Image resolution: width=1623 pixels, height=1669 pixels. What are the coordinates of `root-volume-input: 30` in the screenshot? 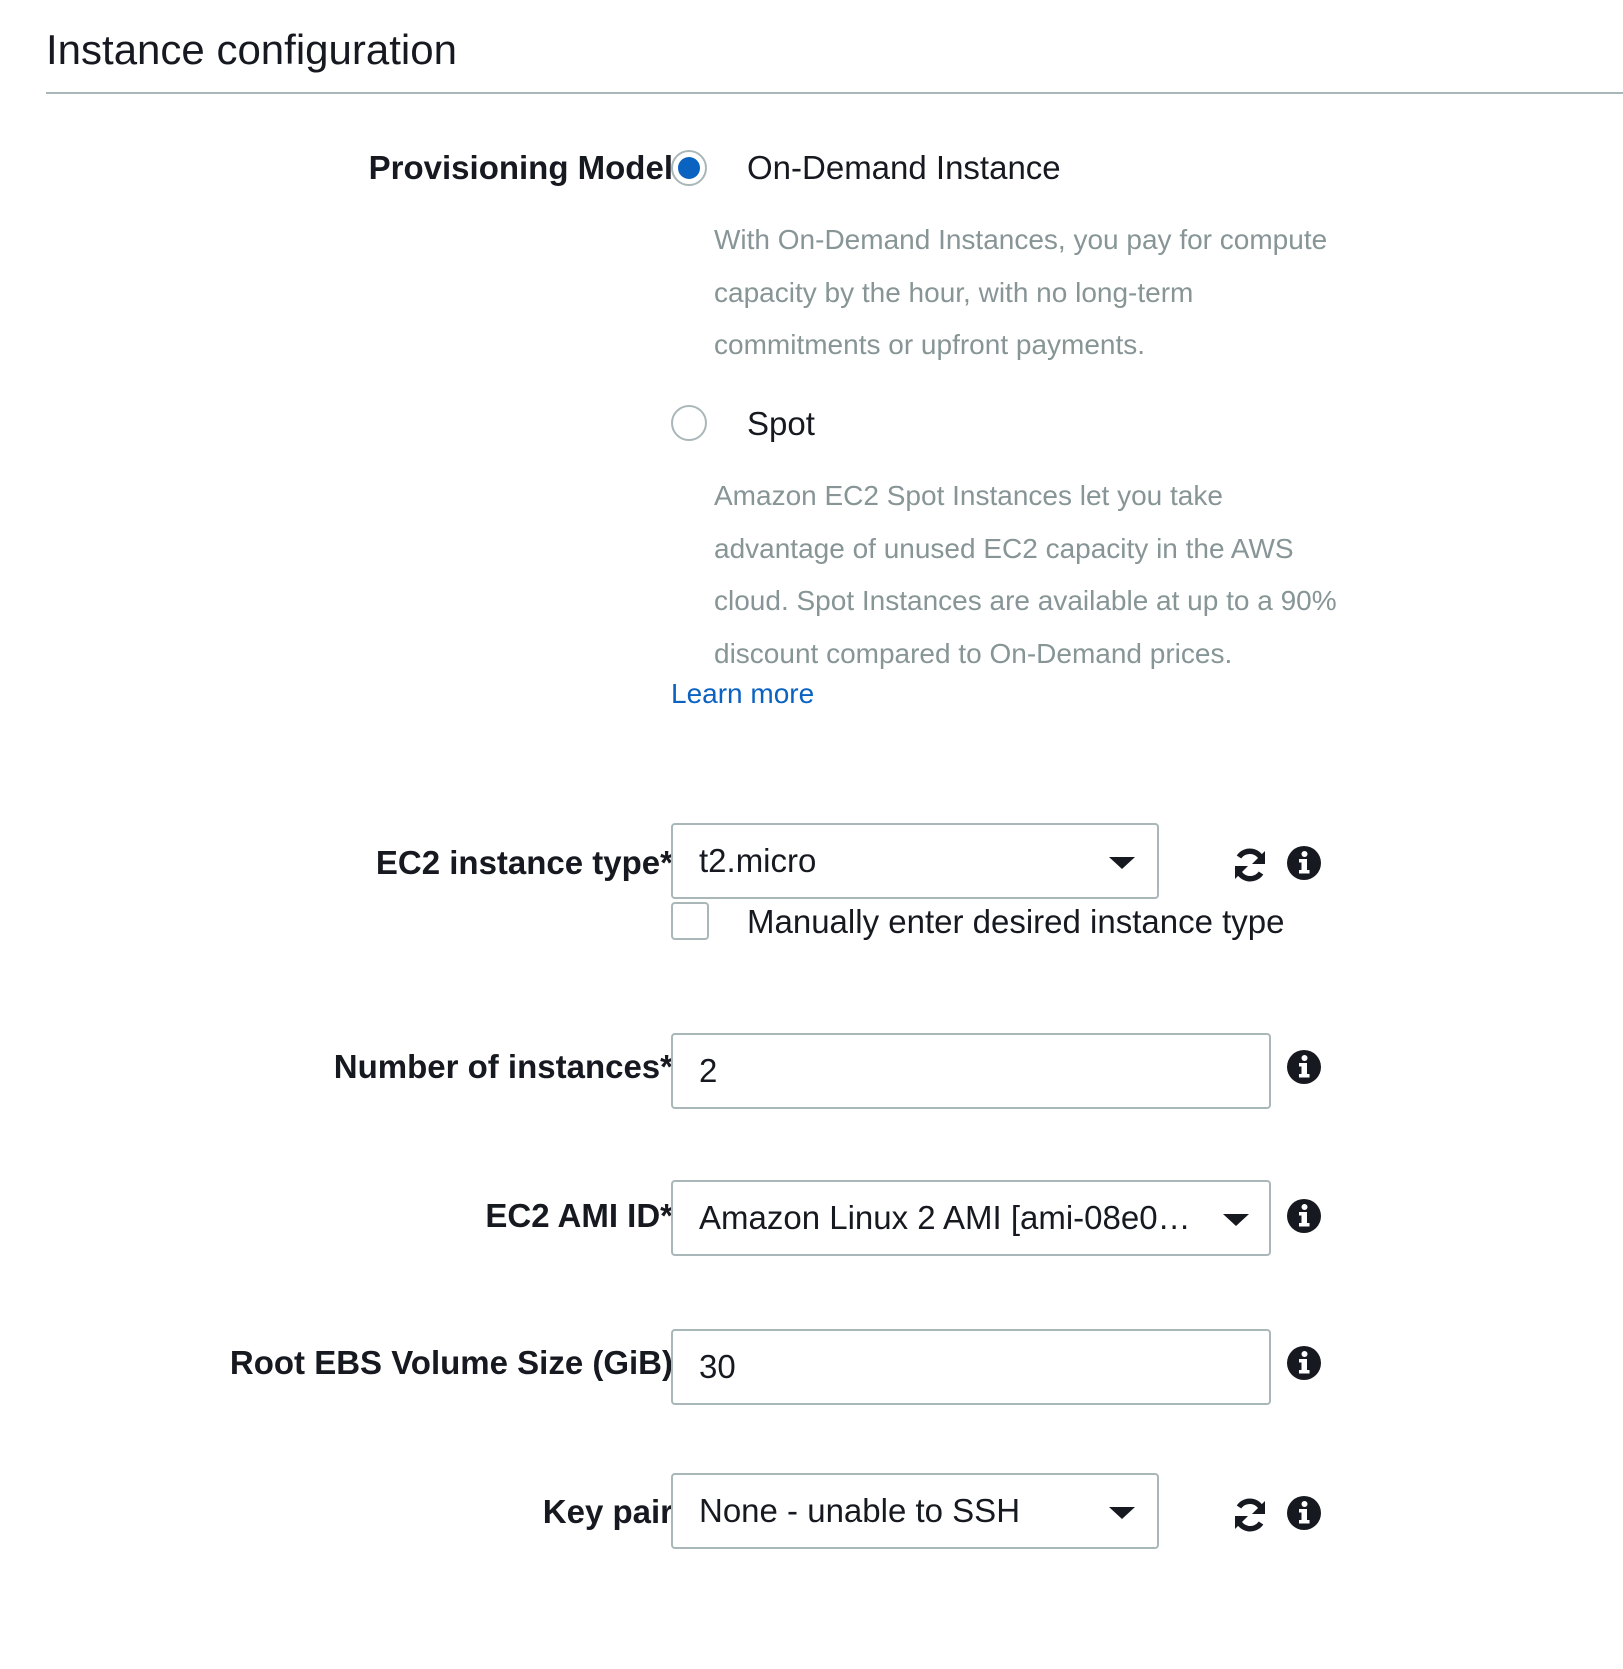 It's located at (971, 1367).